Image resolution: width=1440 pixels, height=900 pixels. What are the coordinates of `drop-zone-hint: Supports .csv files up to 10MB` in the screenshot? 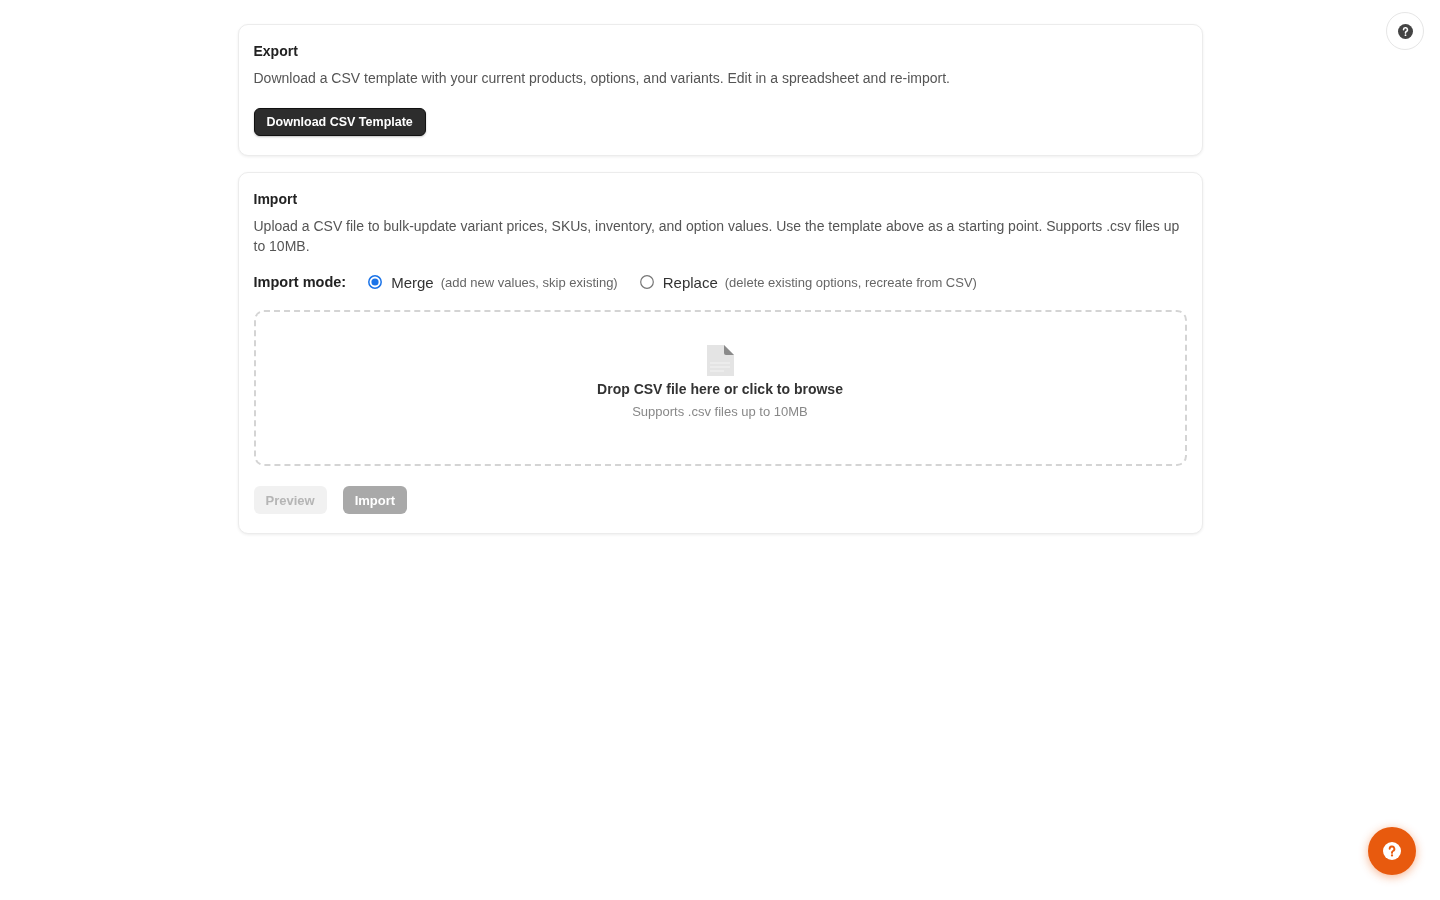 It's located at (720, 412).